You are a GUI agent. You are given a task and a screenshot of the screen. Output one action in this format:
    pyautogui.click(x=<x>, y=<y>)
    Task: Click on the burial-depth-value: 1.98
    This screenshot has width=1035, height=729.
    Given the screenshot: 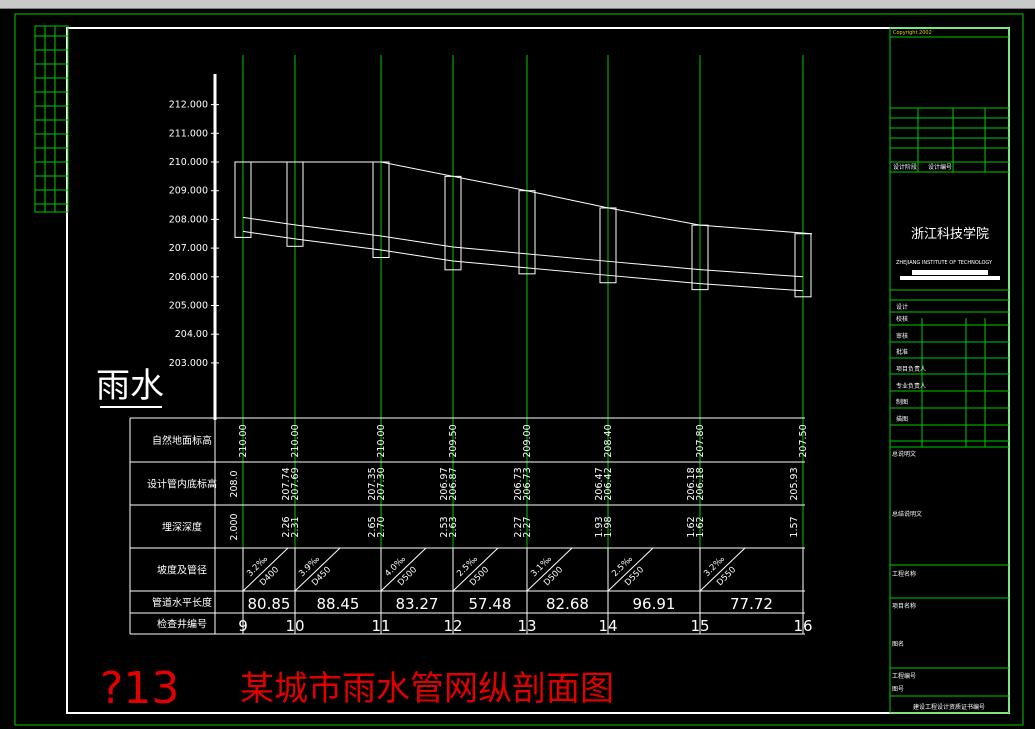 What is the action you would take?
    pyautogui.click(x=608, y=526)
    